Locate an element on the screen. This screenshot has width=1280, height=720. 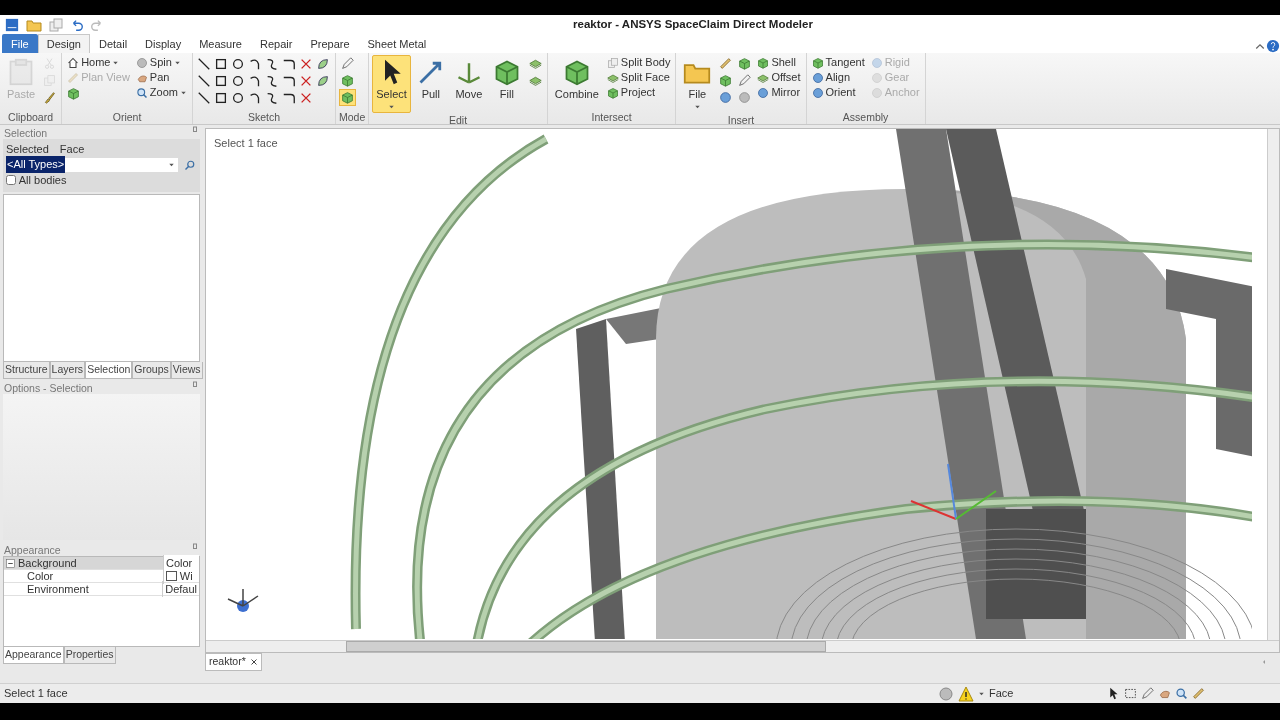
large-button: Fill is located at coordinates (506, 82).